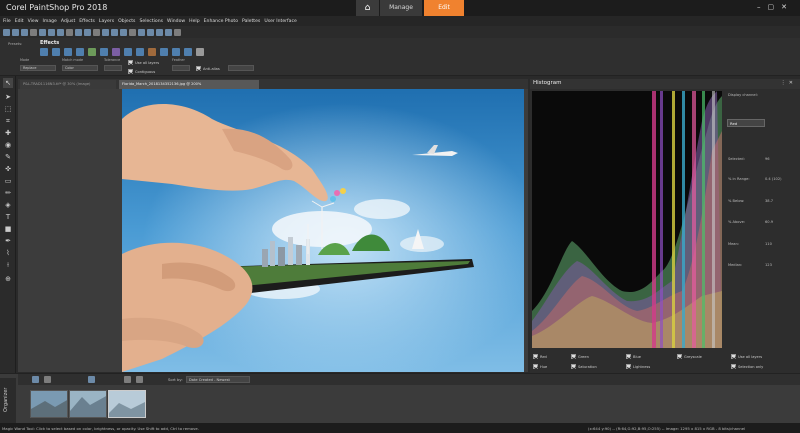  I want to click on lightness-channel-option: Lightness, so click(638, 366).